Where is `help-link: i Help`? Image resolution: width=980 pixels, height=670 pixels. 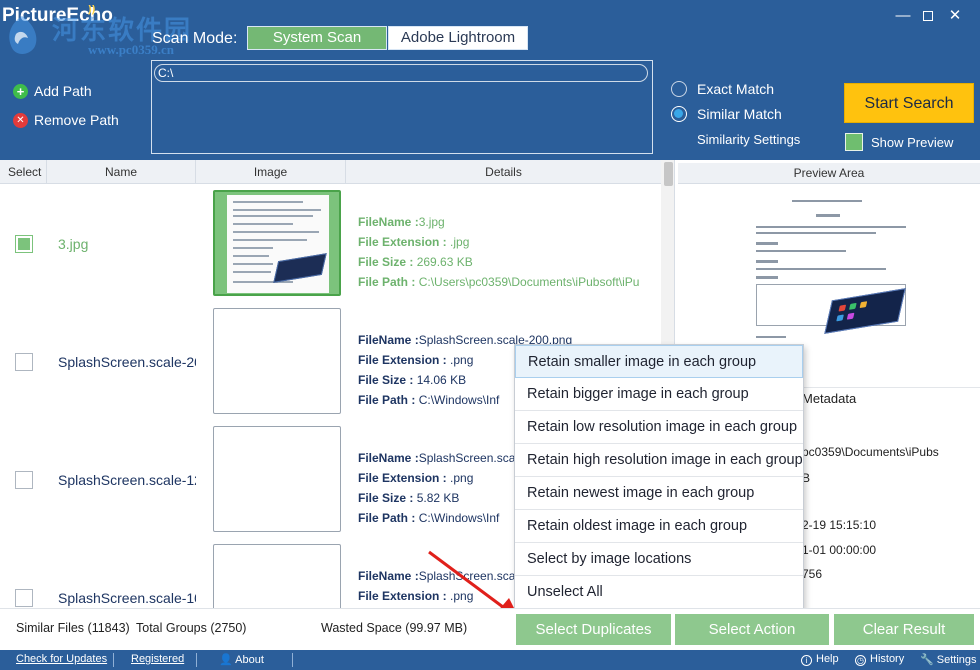
help-link: i Help is located at coordinates (820, 659).